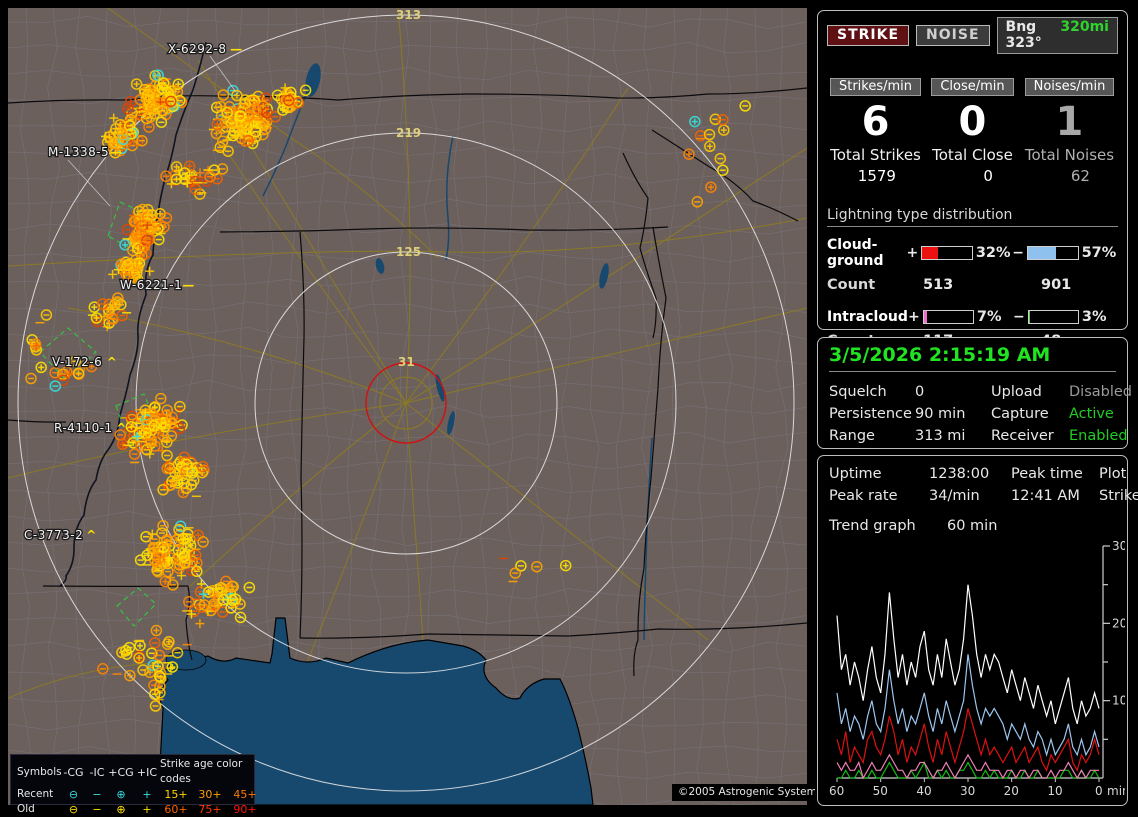 The height and width of the screenshot is (817, 1138). What do you see at coordinates (245, 809) in the screenshot?
I see `age-90: 90+` at bounding box center [245, 809].